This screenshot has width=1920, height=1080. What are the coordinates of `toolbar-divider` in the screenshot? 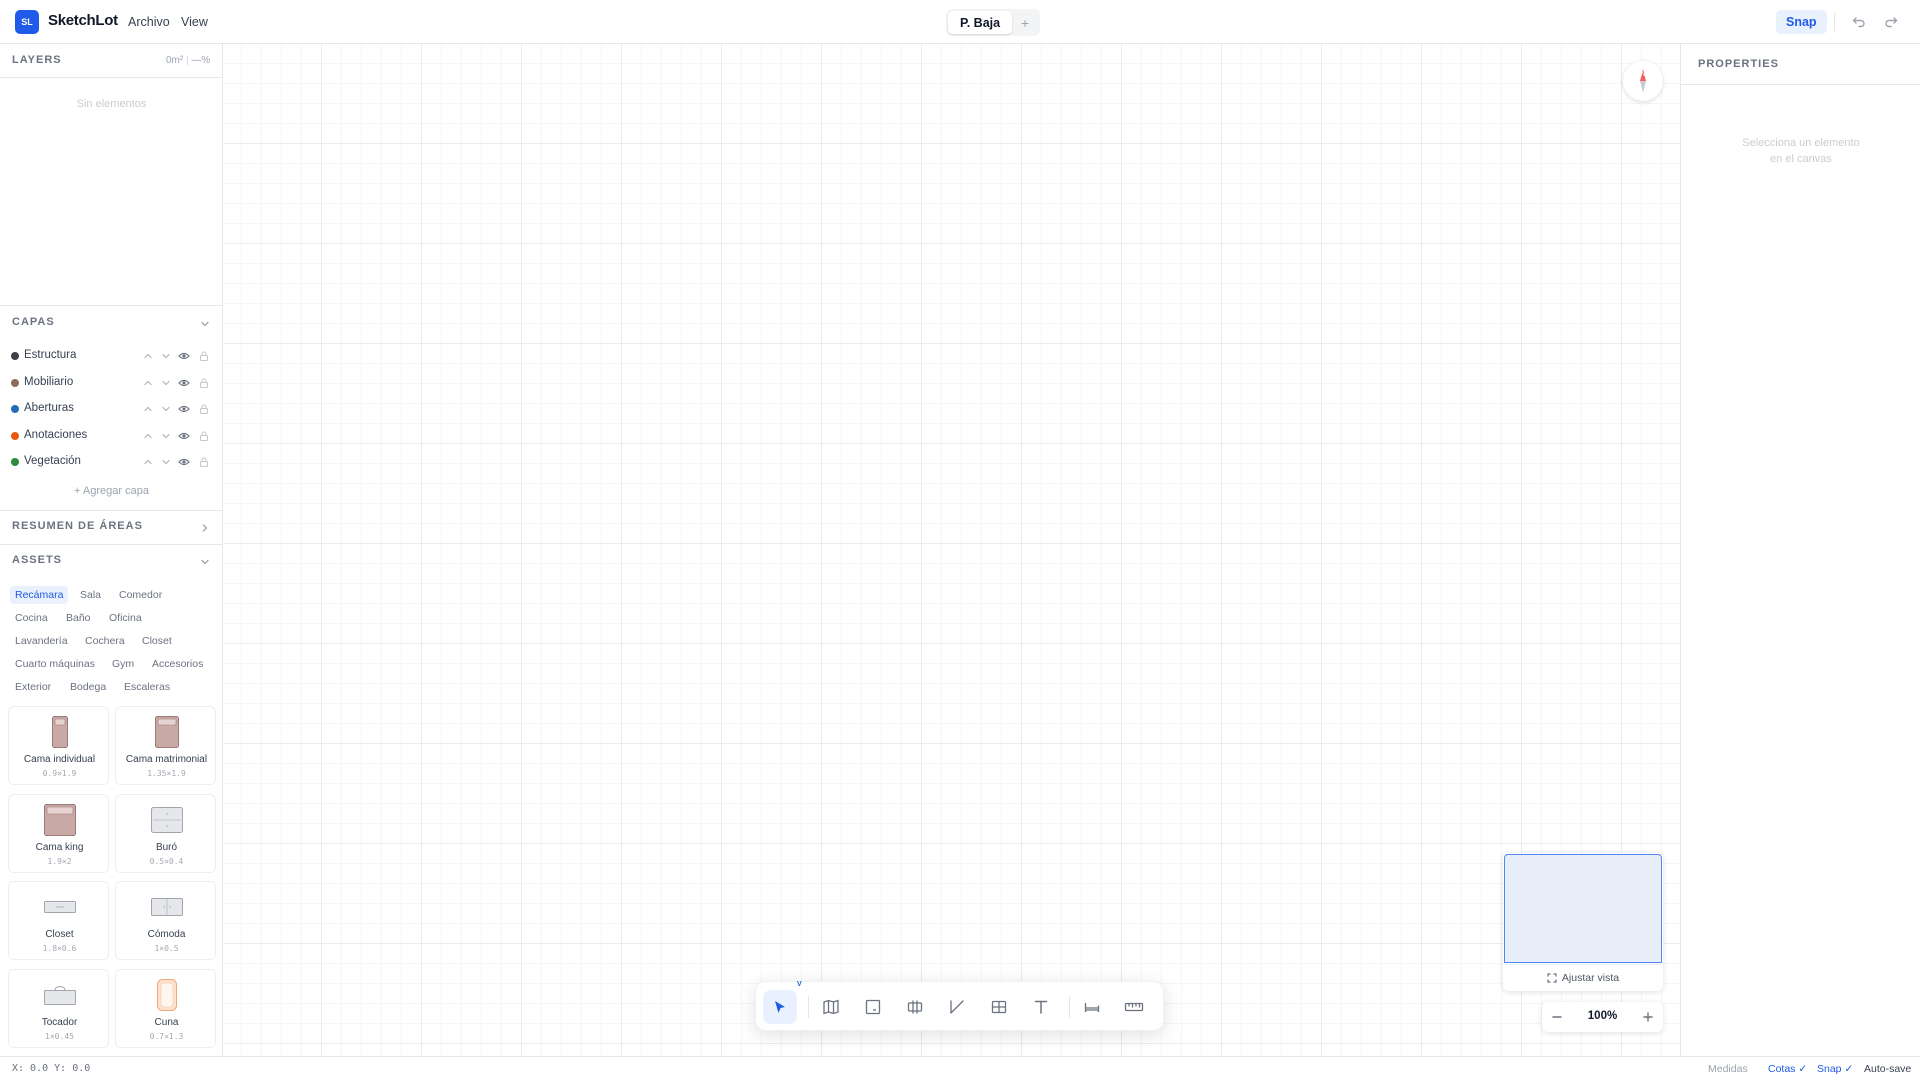 It's located at (808, 1007).